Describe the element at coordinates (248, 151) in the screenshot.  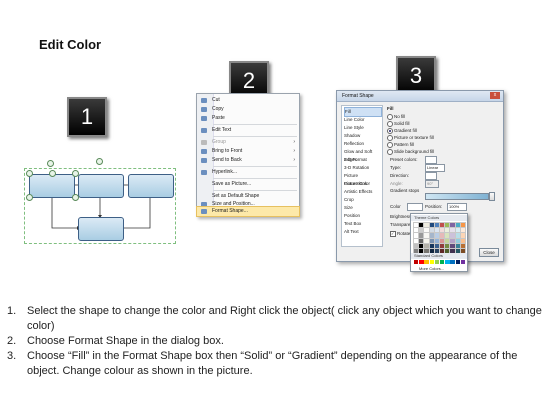
I see `menu-item-bring-to-front: Bring to Front ›` at that location.